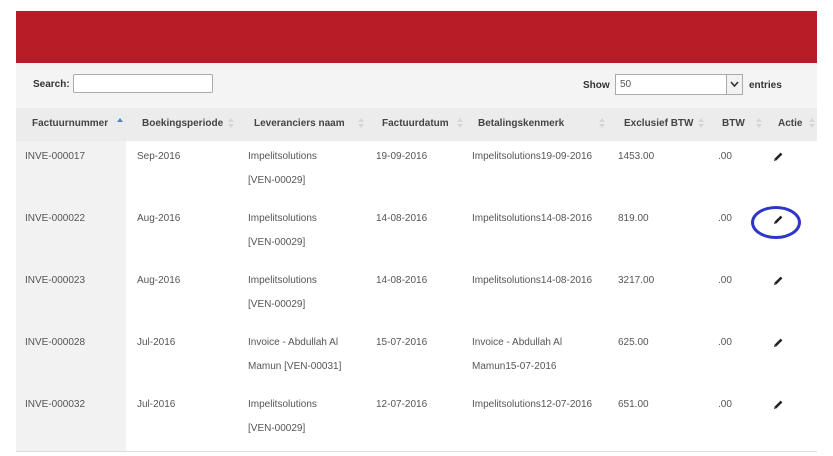 This screenshot has height=456, width=833. What do you see at coordinates (514, 366) in the screenshot?
I see `payment-reference-line2: Mamun15-07-2016` at bounding box center [514, 366].